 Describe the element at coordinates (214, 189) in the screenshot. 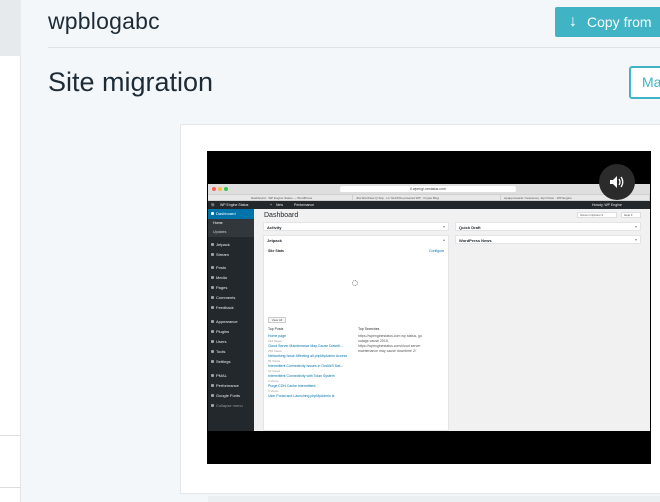

I see `close-dot-icon` at that location.